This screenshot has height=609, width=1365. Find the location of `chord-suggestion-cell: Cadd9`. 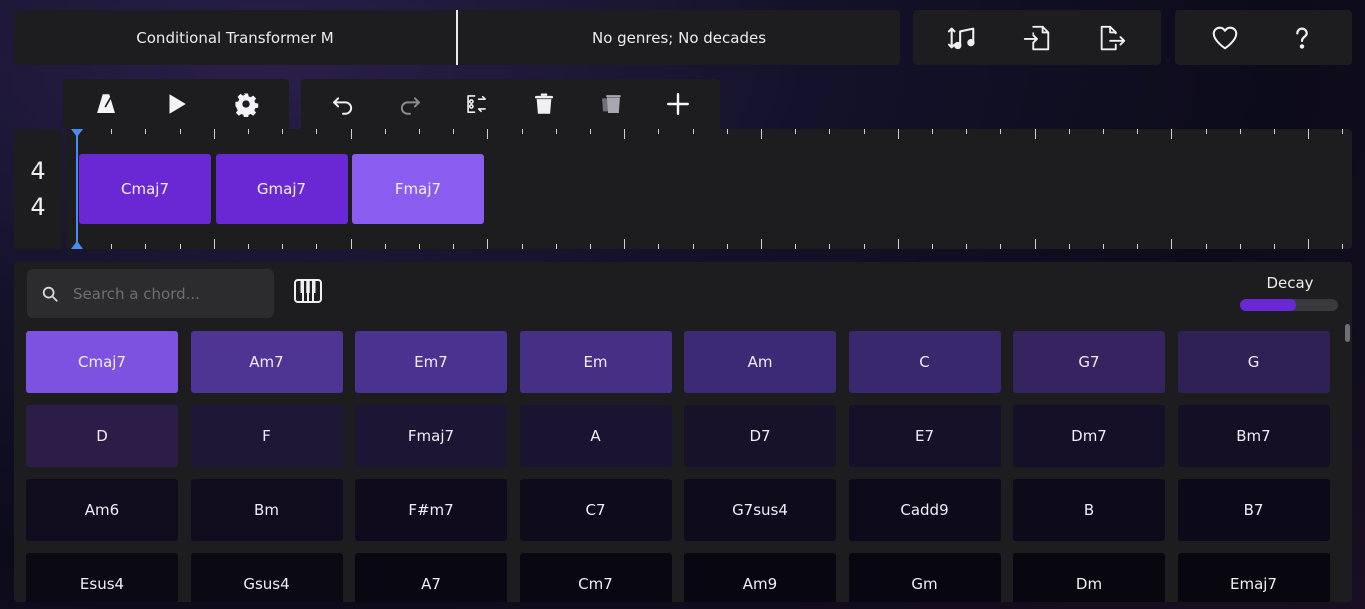

chord-suggestion-cell: Cadd9 is located at coordinates (924, 510).